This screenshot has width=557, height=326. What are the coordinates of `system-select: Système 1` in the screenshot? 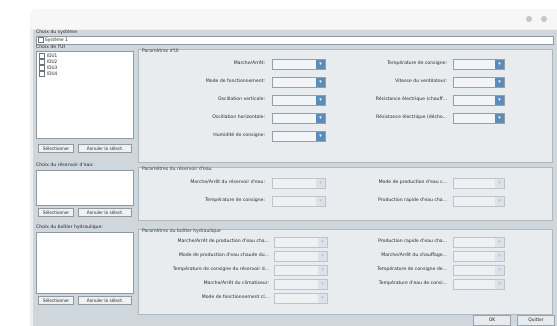 It's located at (295, 40).